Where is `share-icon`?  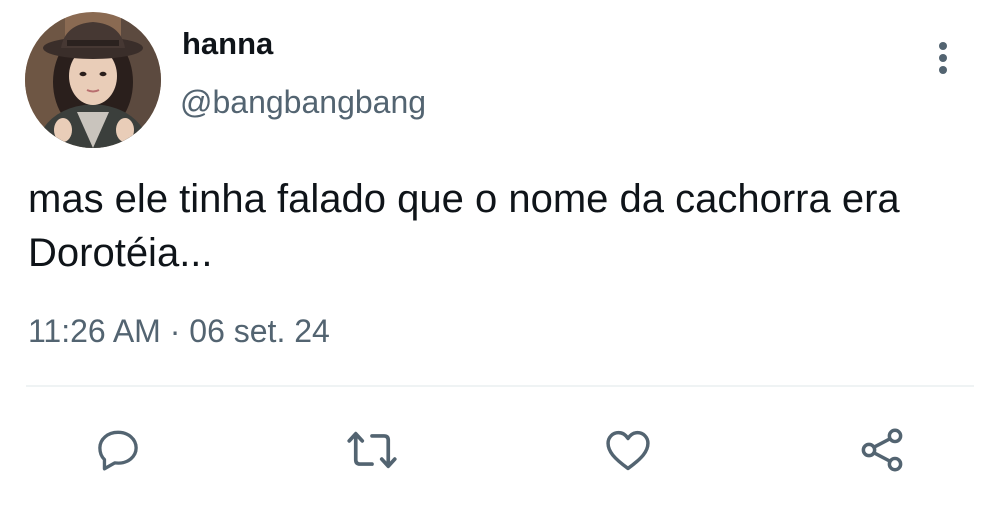 share-icon is located at coordinates (882, 450).